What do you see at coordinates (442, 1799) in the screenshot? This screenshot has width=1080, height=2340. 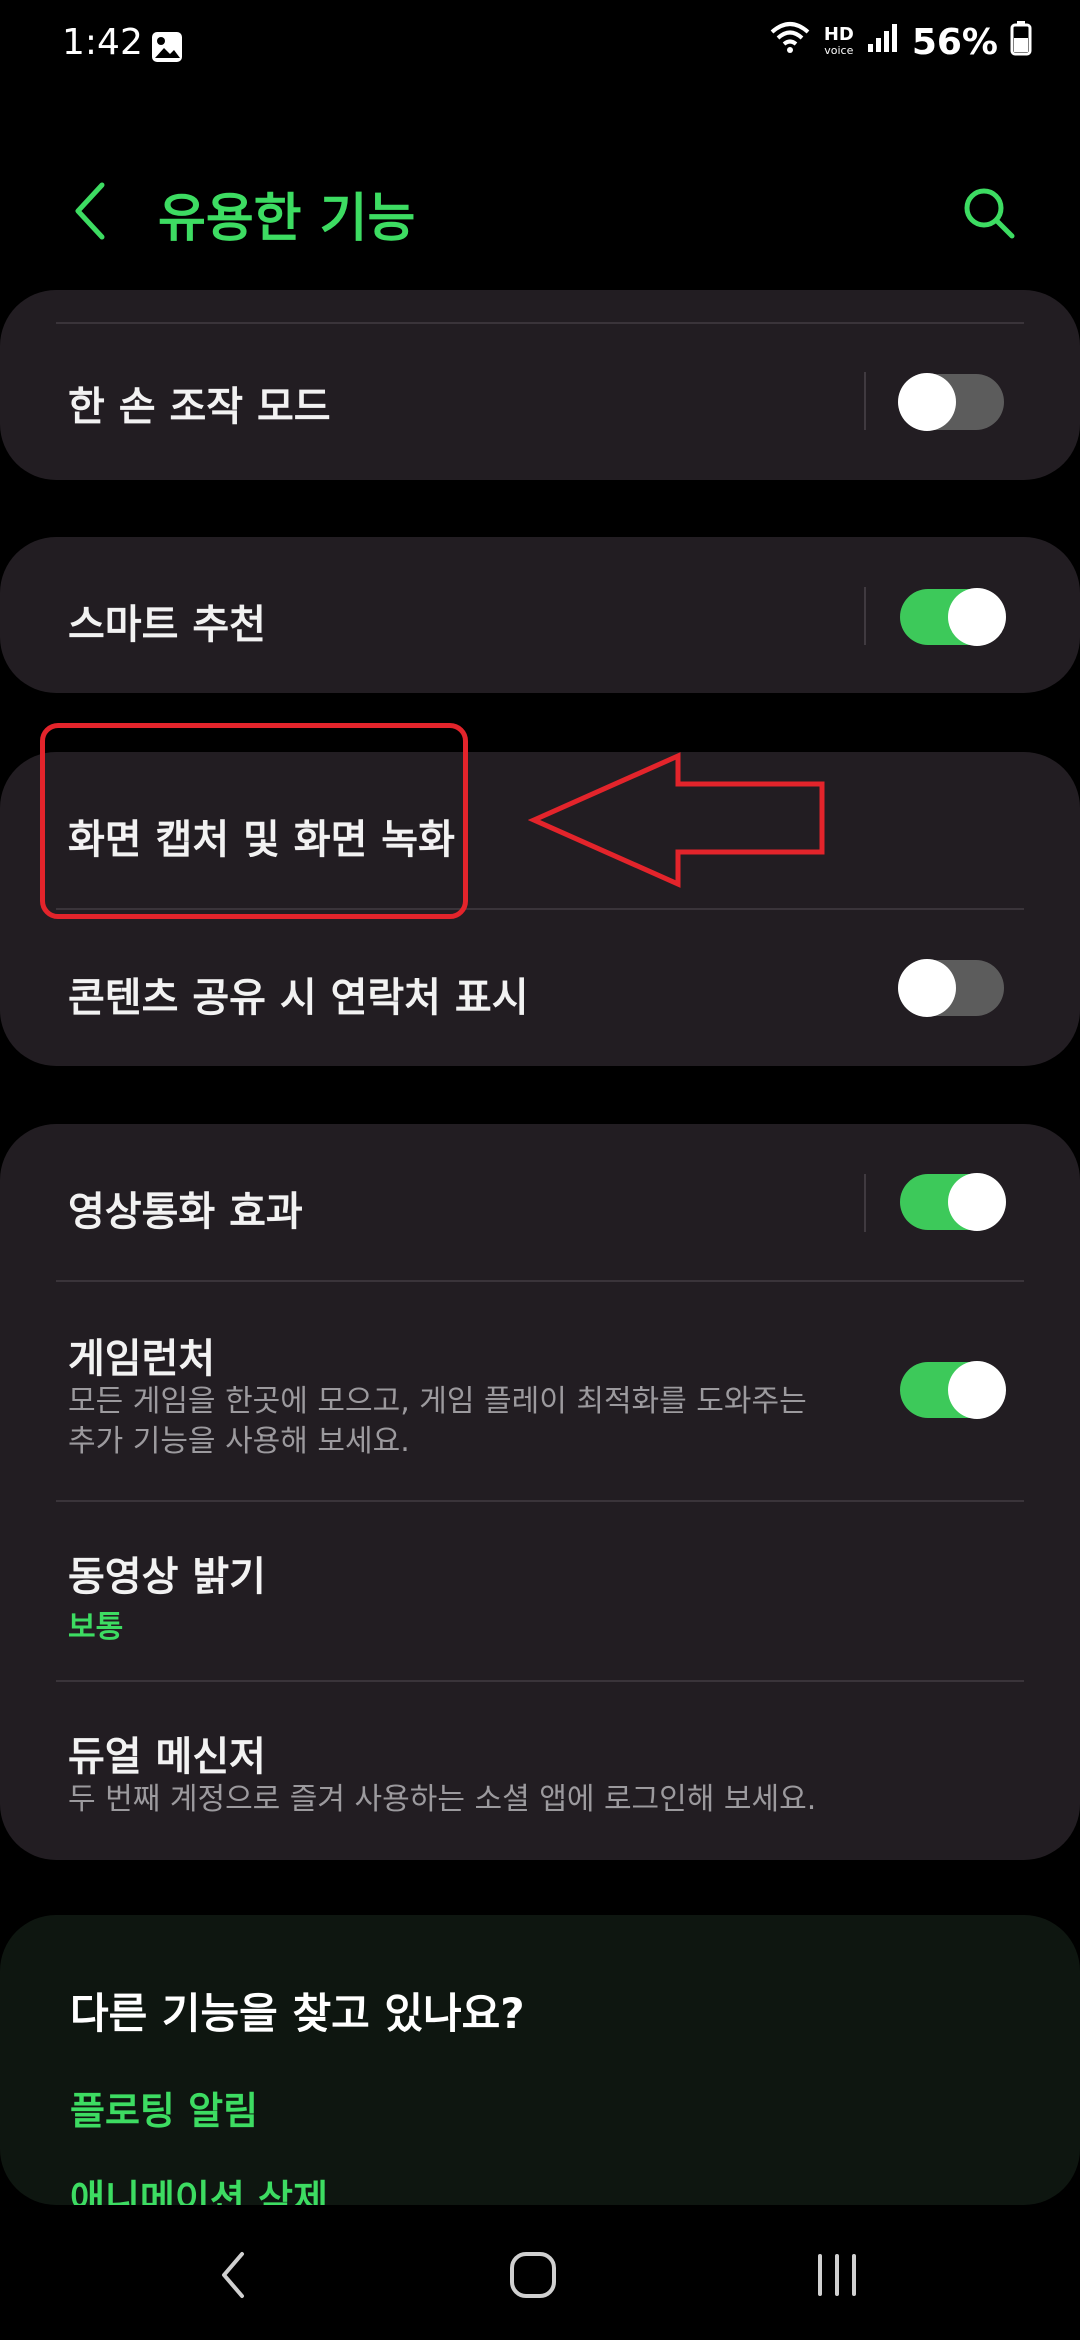 I see `setting-subtitle: 두 번째 계정으로 즐겨 사용하는 소셜 앱에 로그인해 보세요.` at bounding box center [442, 1799].